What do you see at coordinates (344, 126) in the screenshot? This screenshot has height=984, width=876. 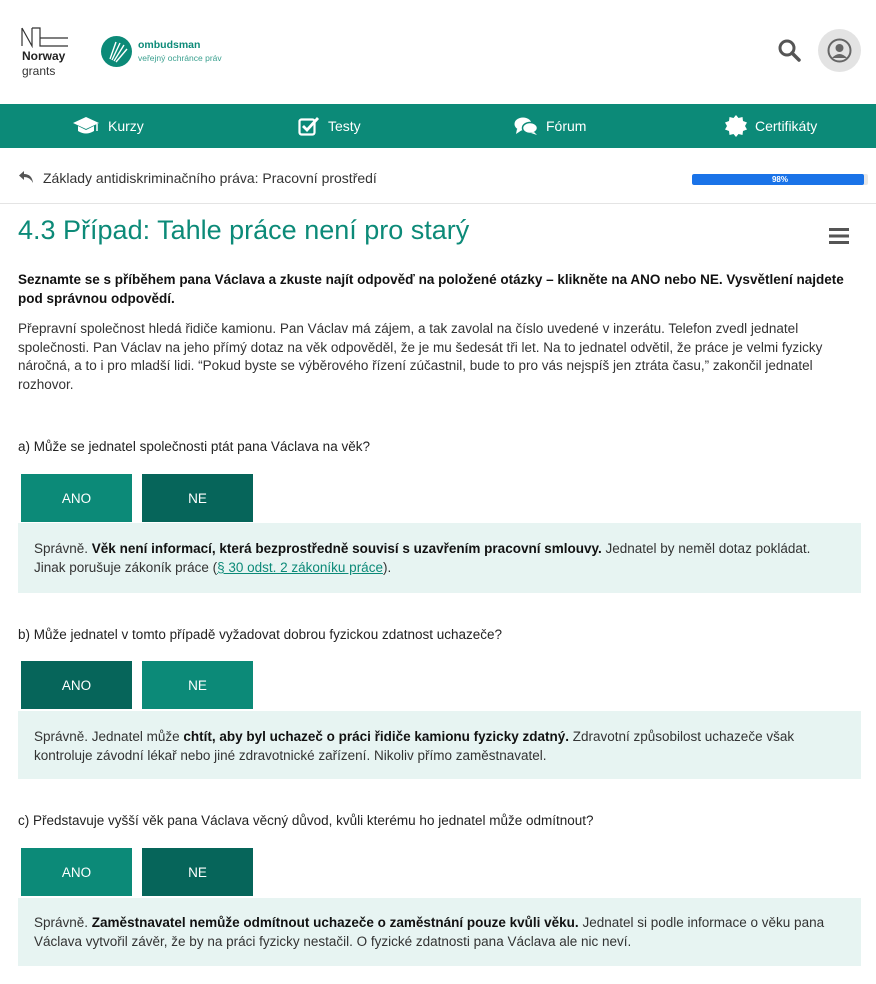 I see `nav-label-testy: Testy` at bounding box center [344, 126].